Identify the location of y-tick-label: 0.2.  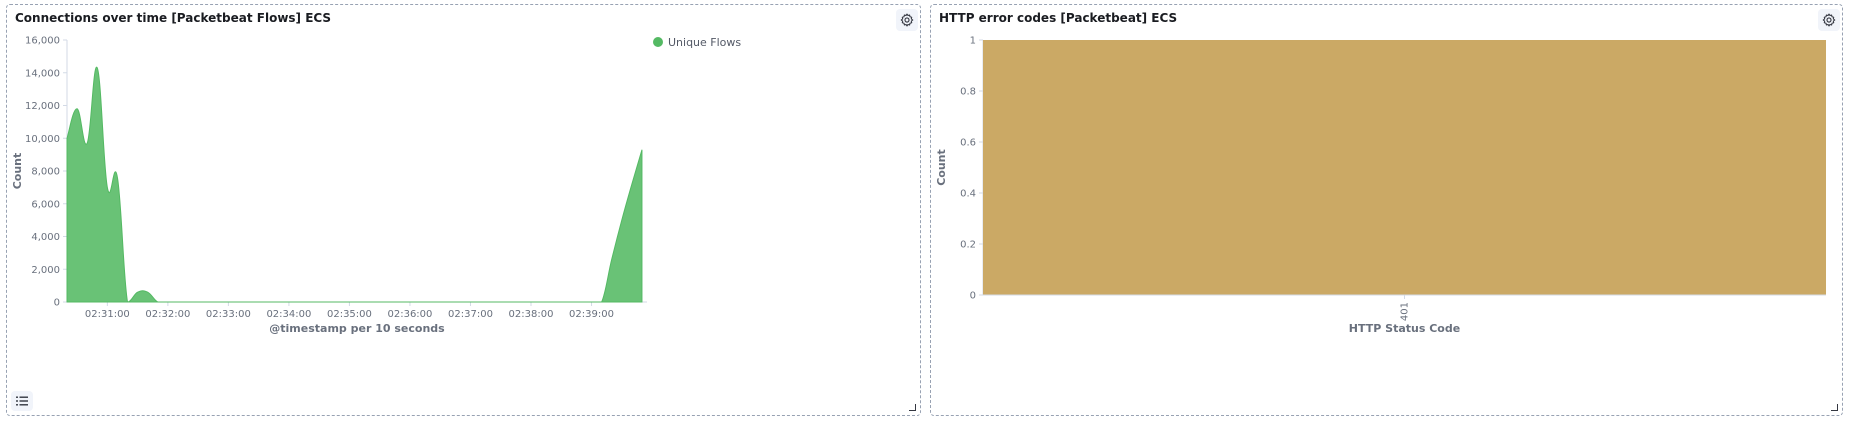
(968, 245).